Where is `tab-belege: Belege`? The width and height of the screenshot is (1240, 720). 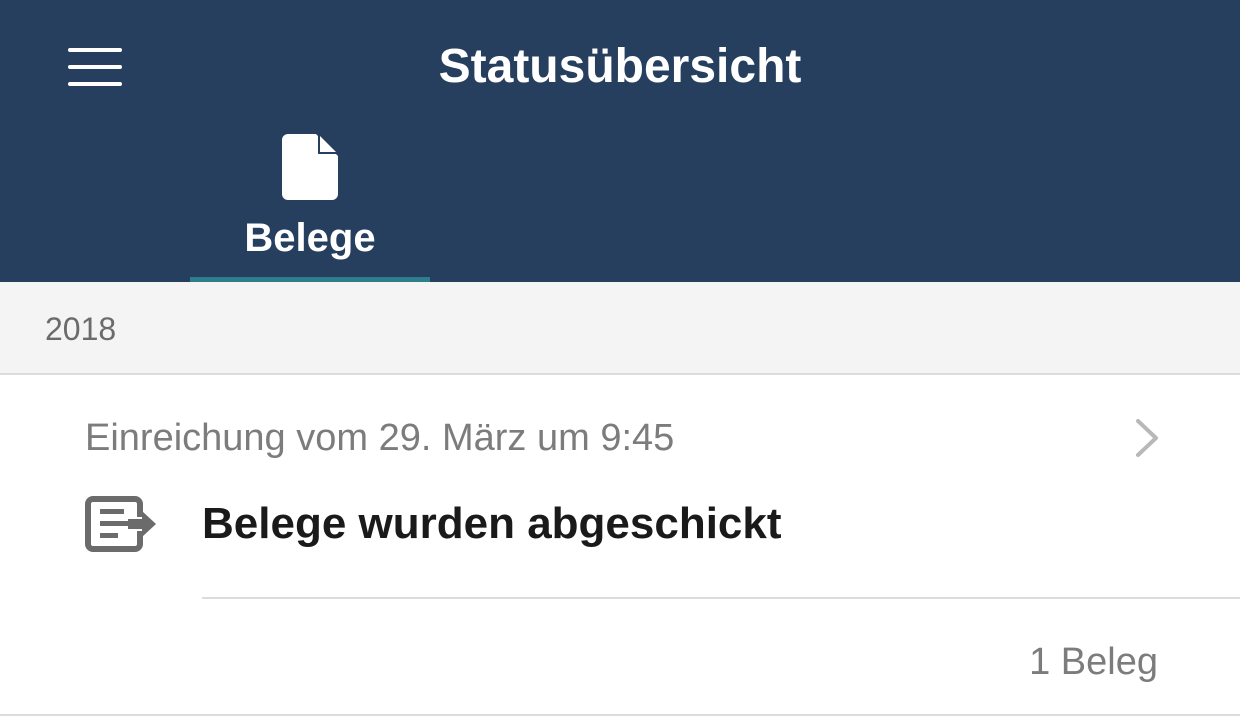 tab-belege: Belege is located at coordinates (310, 200).